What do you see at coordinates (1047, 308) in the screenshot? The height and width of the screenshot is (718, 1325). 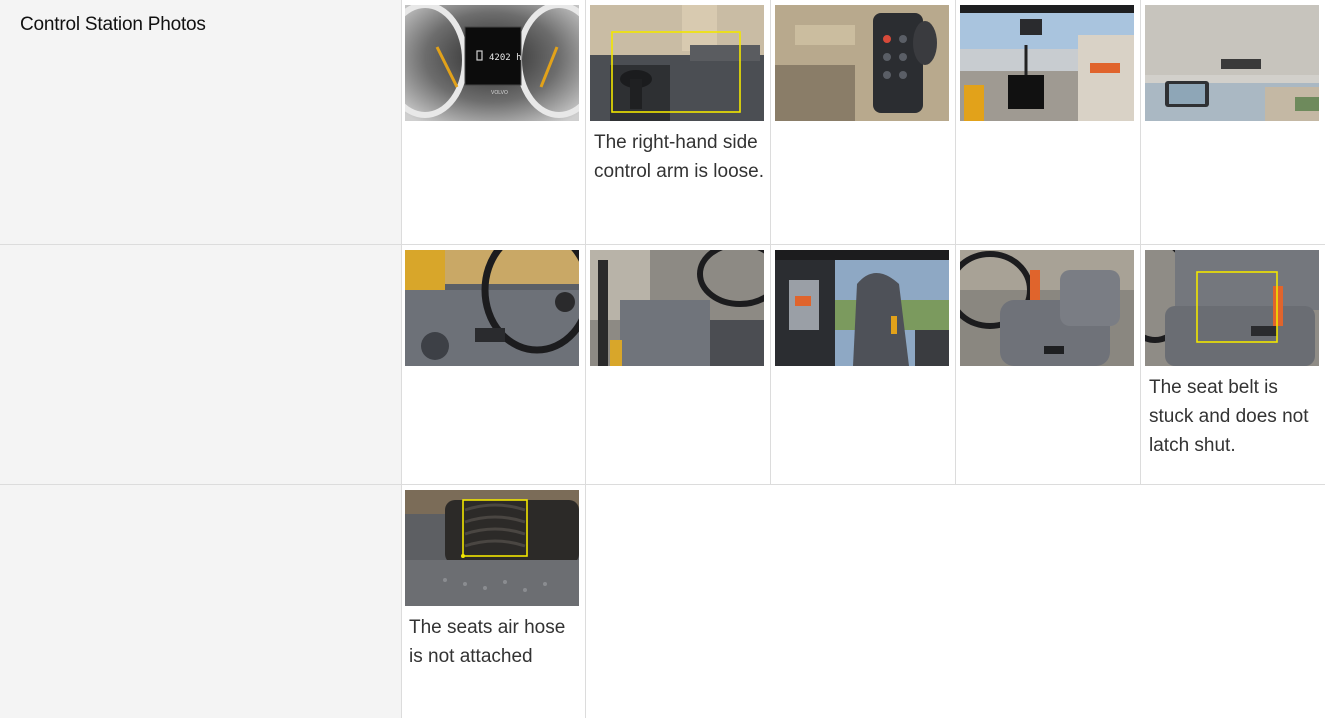 I see `seat-side-photo` at bounding box center [1047, 308].